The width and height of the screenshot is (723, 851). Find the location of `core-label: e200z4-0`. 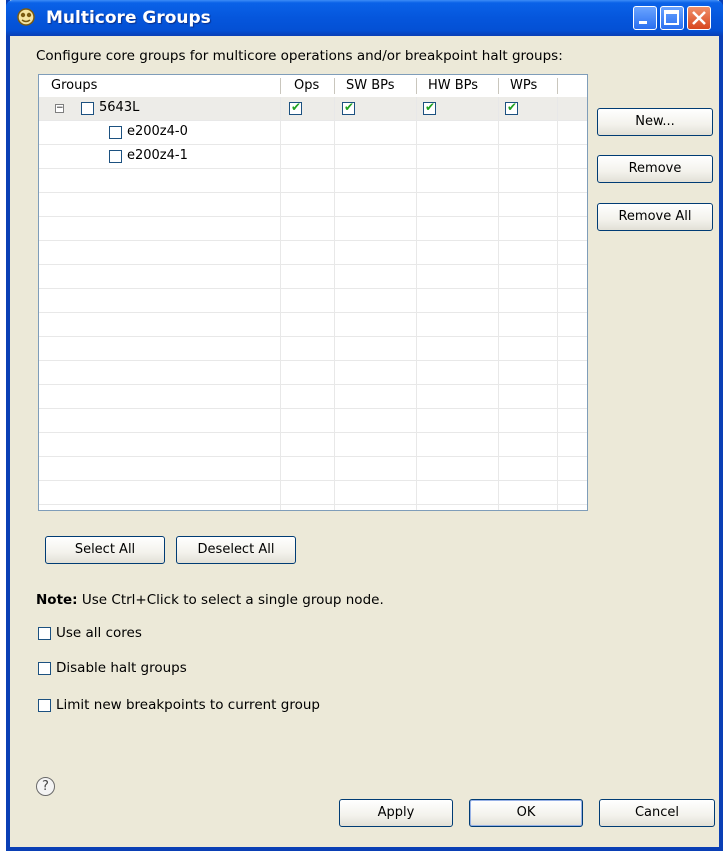

core-label: e200z4-0 is located at coordinates (157, 131).